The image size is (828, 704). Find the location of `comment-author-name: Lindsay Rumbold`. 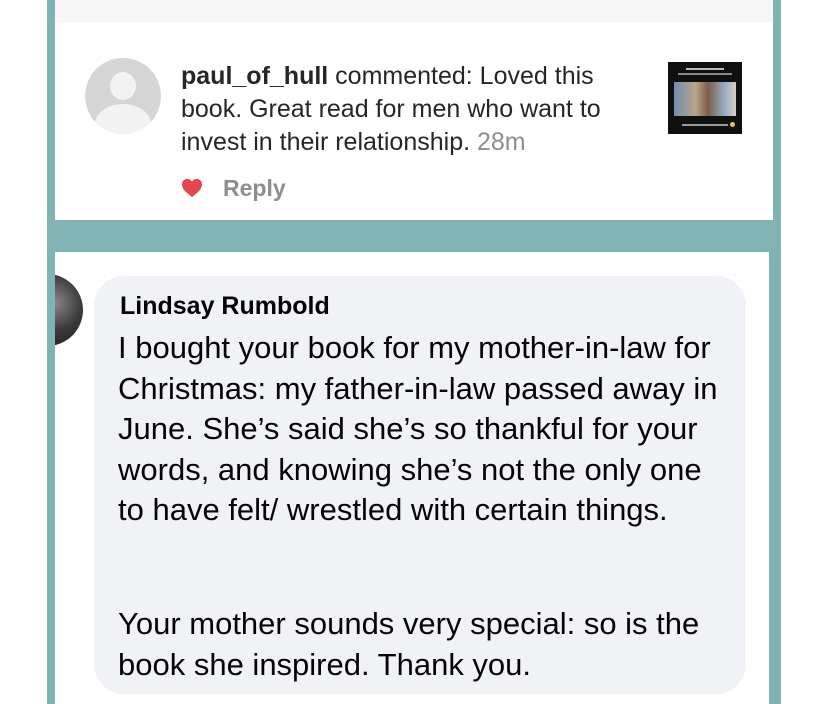

comment-author-name: Lindsay Rumbold is located at coordinates (225, 306).